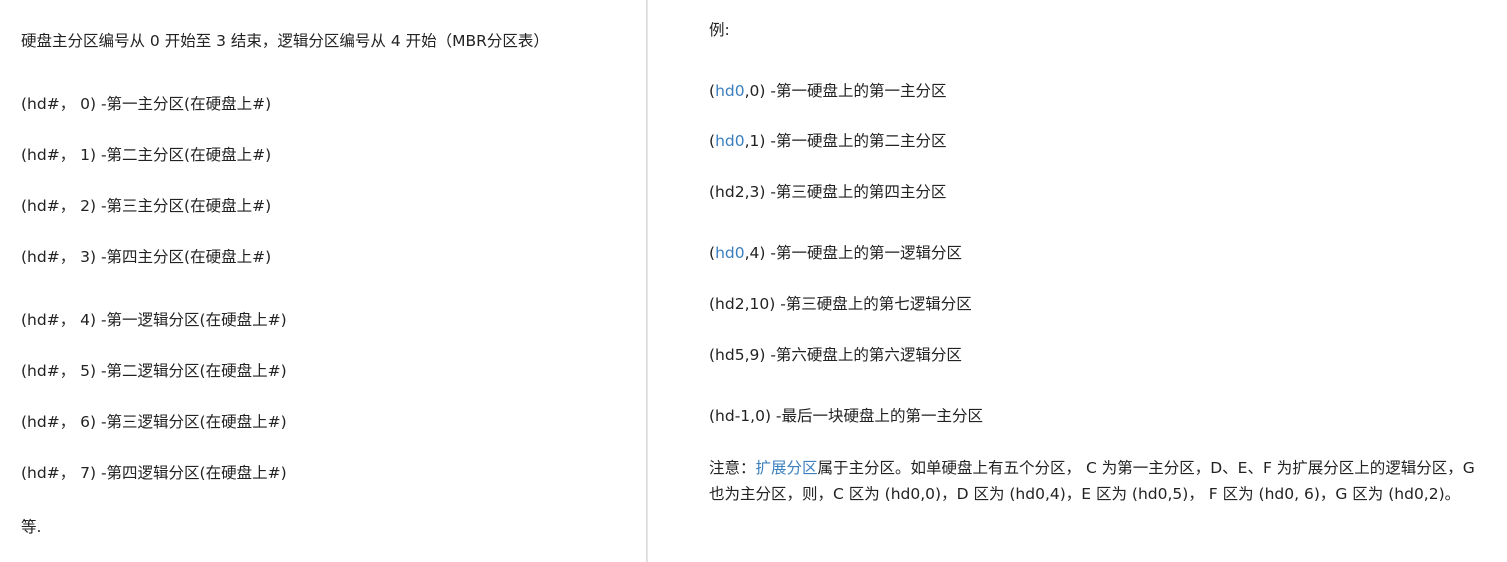  What do you see at coordinates (146, 155) in the screenshot?
I see `partition-entry: (hd#， 1) -第二主分区(在硬盘上#)` at bounding box center [146, 155].